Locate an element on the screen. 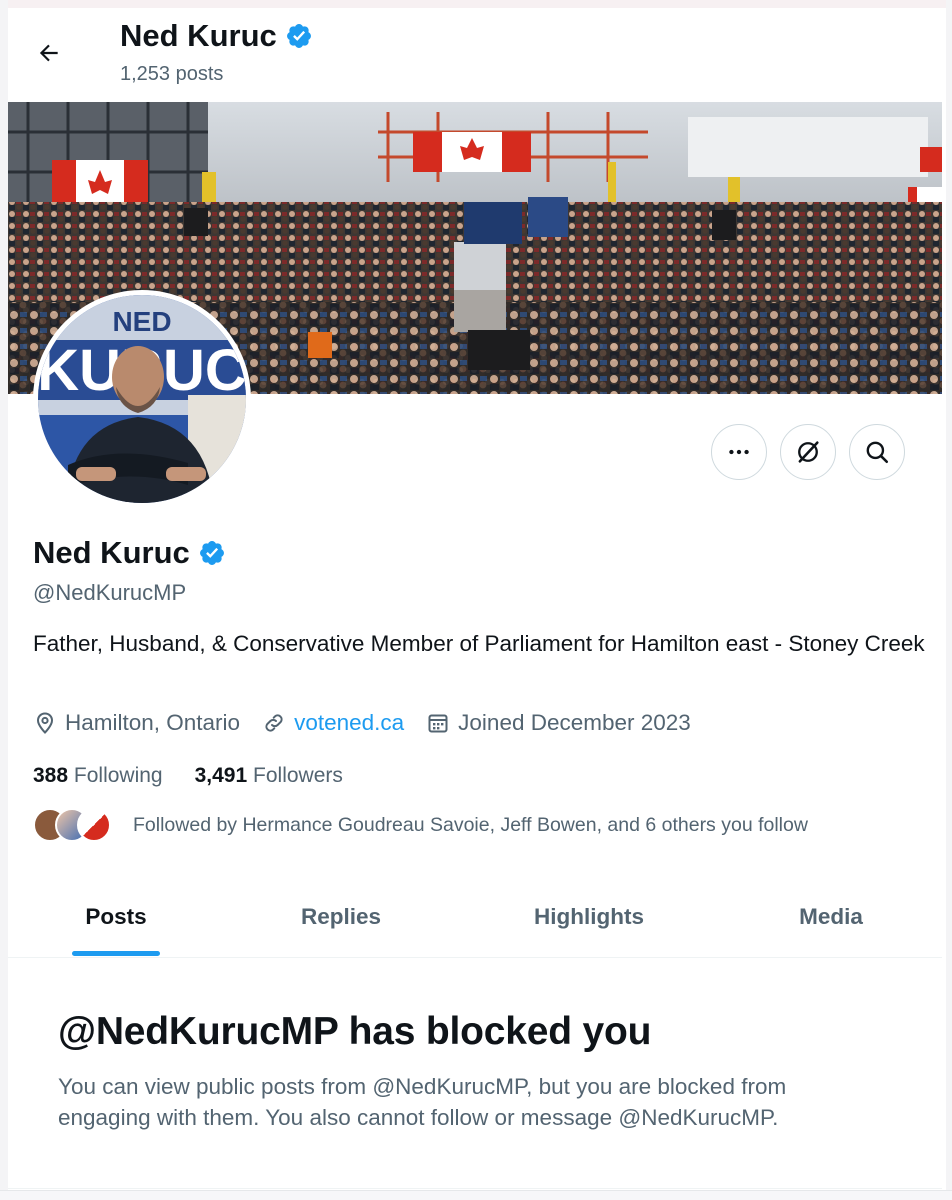 The image size is (952, 1200). grok-icon is located at coordinates (808, 452).